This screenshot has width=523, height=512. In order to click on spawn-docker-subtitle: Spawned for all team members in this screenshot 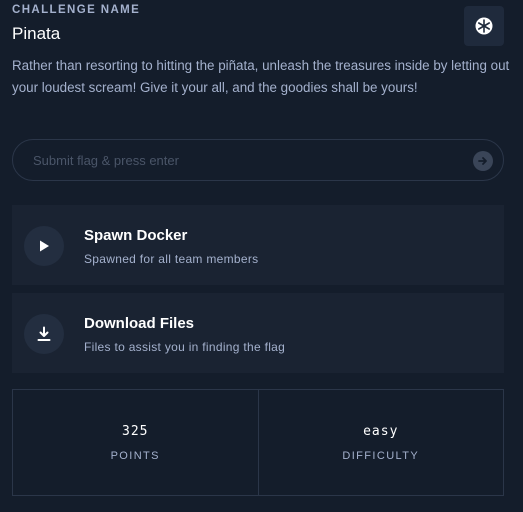, I will do `click(171, 259)`.